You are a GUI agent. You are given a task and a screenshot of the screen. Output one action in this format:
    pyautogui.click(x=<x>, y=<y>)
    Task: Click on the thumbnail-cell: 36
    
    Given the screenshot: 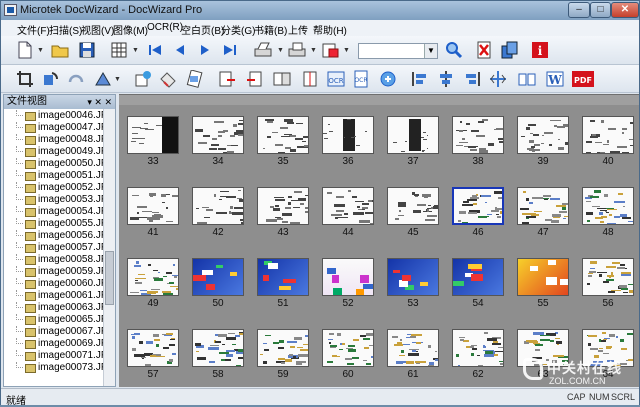 What is the action you would take?
    pyautogui.click(x=348, y=137)
    